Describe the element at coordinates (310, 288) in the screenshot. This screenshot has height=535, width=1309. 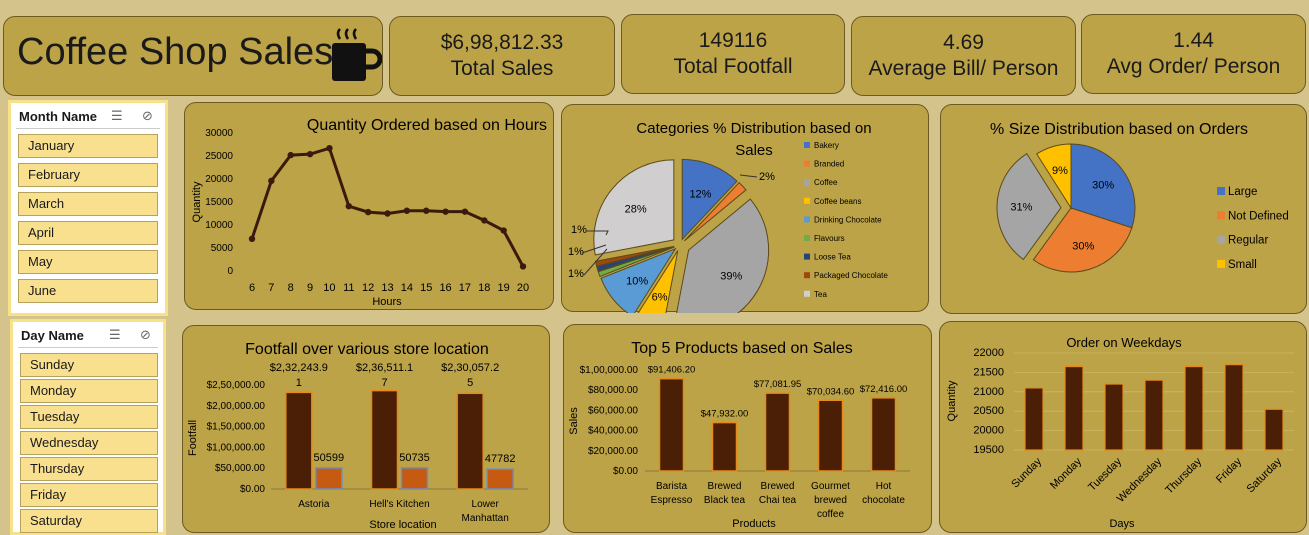
I see `x-tick-label: 9` at that location.